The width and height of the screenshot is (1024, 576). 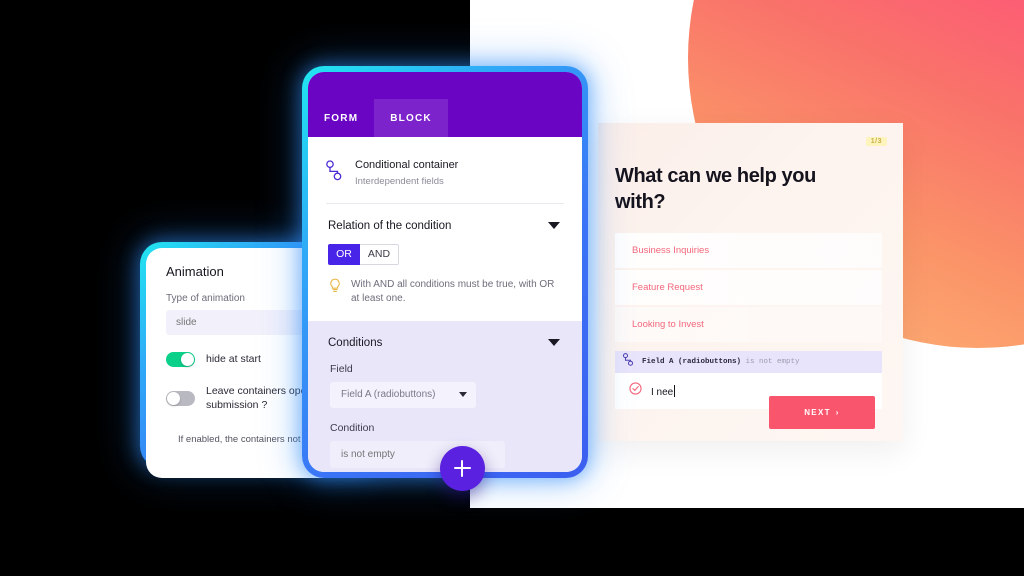 I want to click on conditions-section-header: Conditions, so click(x=445, y=335).